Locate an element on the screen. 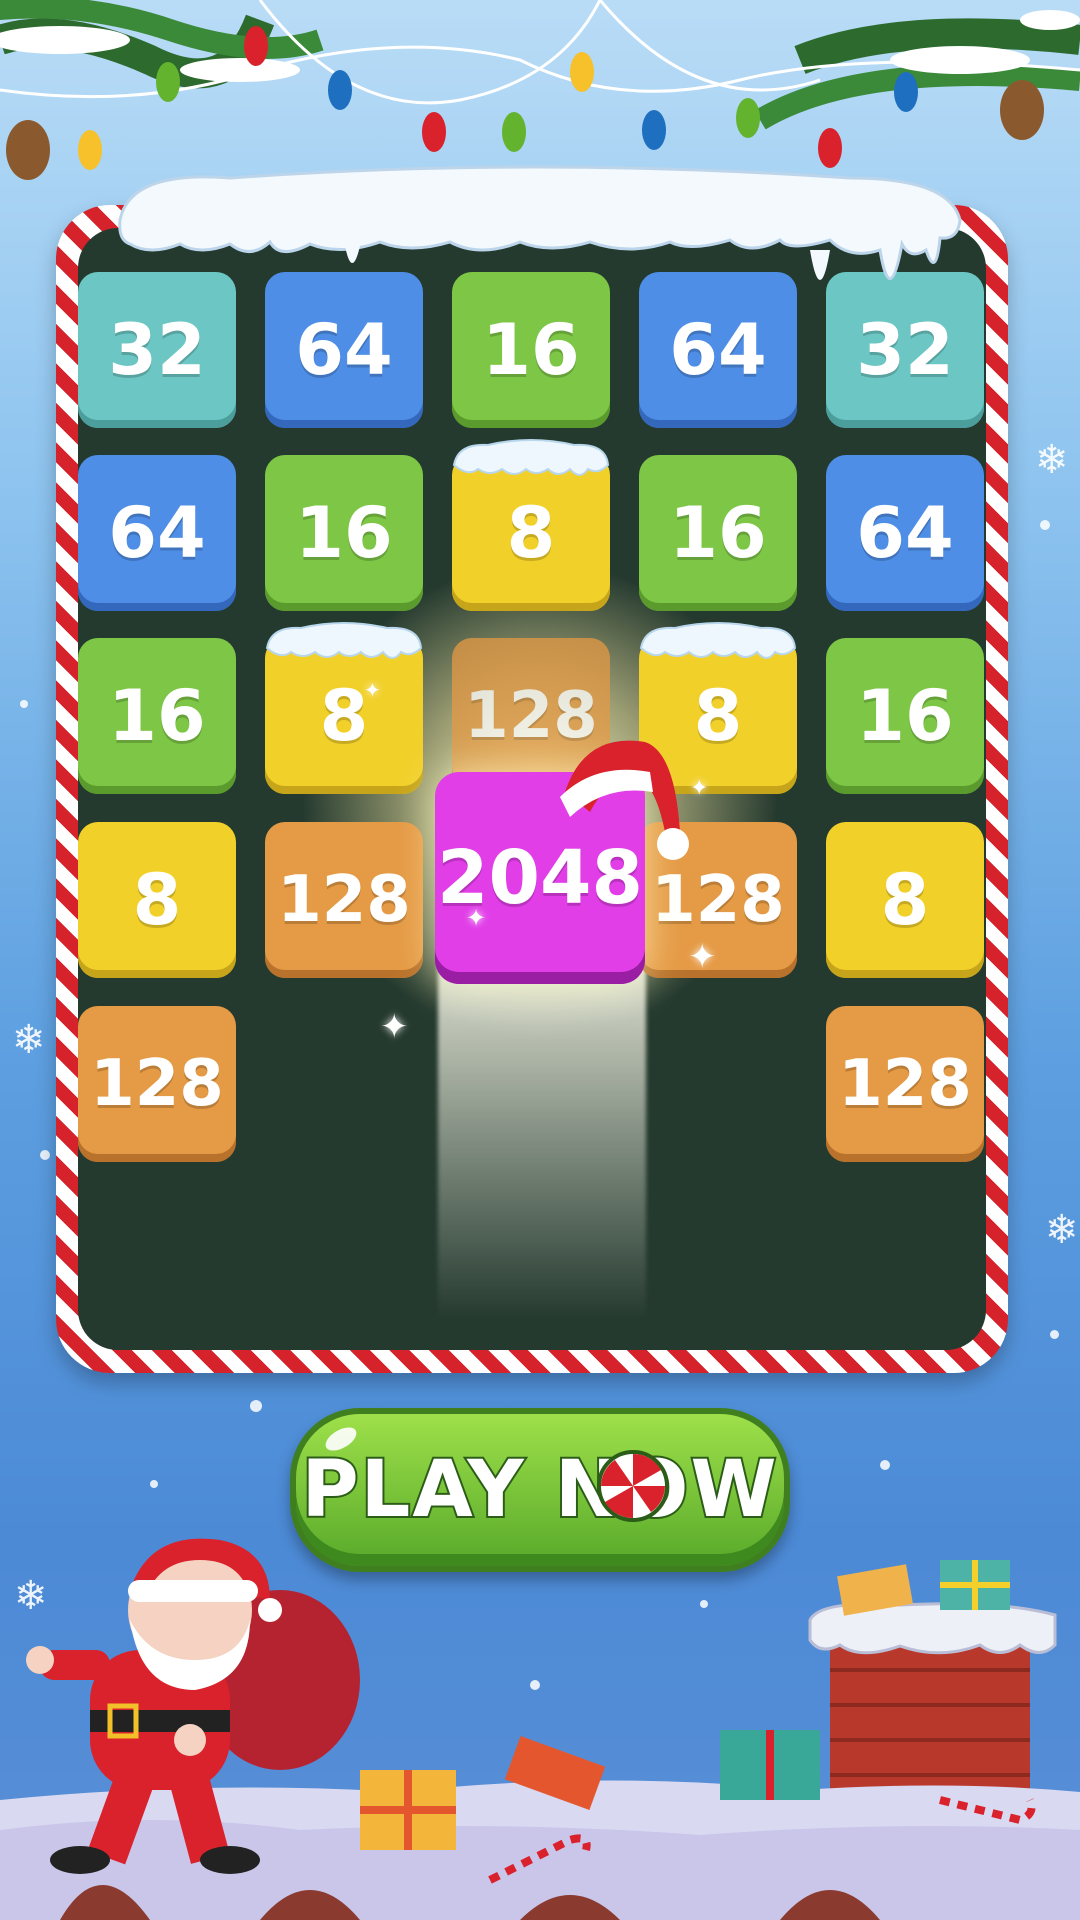 The width and height of the screenshot is (1080, 1920). candy-peppermint-icon is located at coordinates (633, 1486).